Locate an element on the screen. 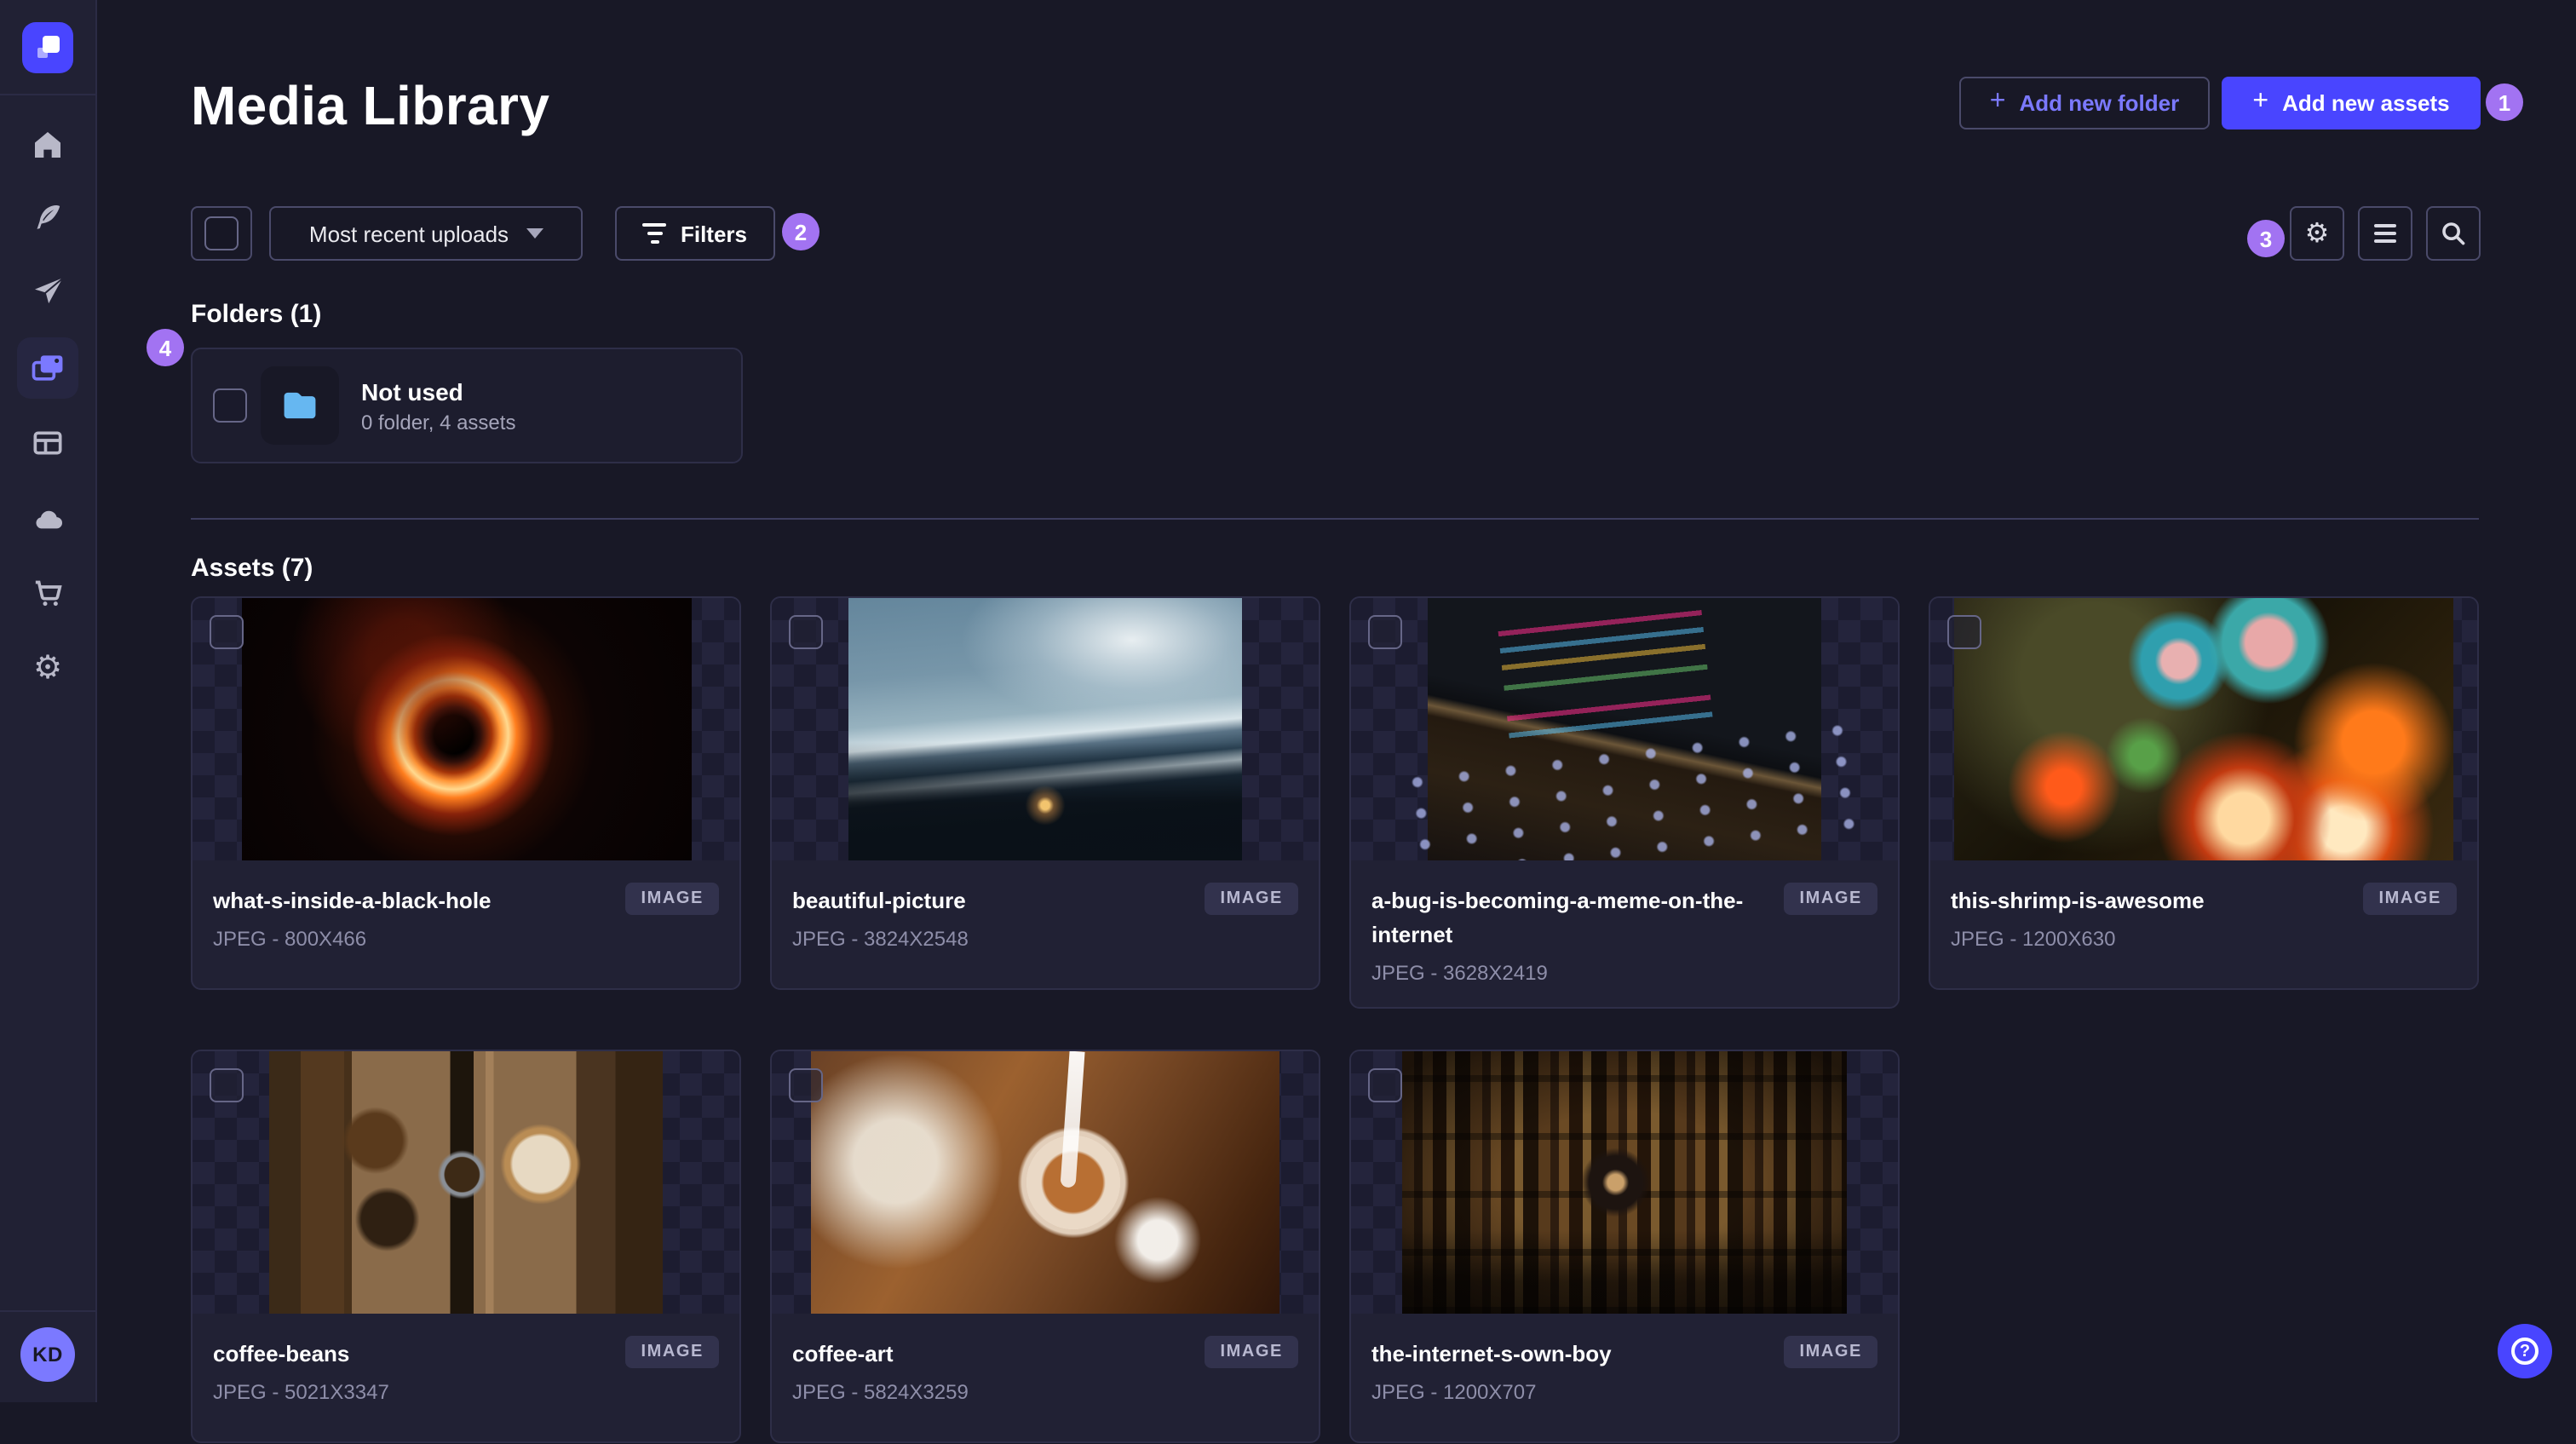 The image size is (2576, 1444). asset-name: a-bug-is-becoming-a-meme-on-the-internet is located at coordinates (1558, 918).